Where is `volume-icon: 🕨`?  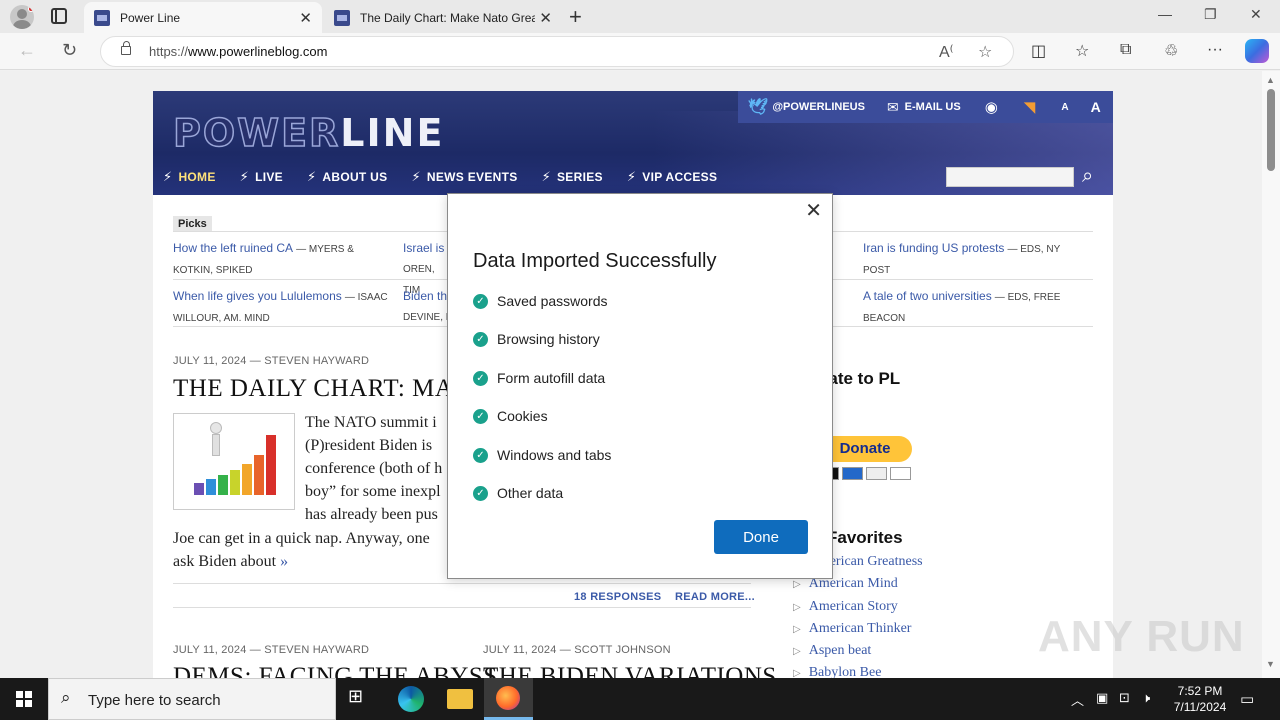
volume-icon: 🕨 is located at coordinates (1146, 698).